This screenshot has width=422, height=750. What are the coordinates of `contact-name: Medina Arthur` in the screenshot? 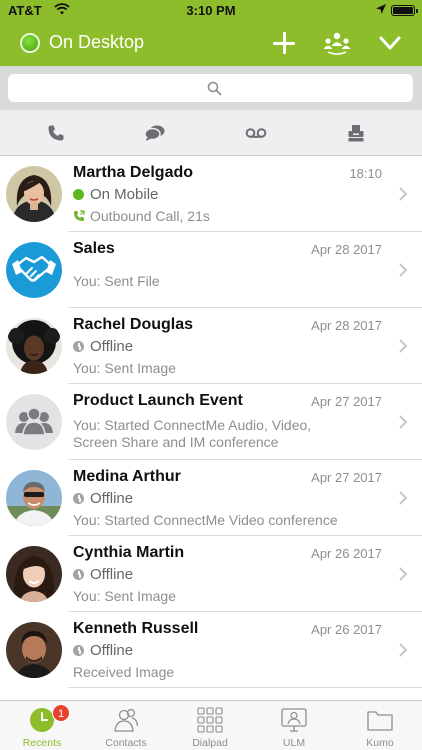 It's located at (127, 476).